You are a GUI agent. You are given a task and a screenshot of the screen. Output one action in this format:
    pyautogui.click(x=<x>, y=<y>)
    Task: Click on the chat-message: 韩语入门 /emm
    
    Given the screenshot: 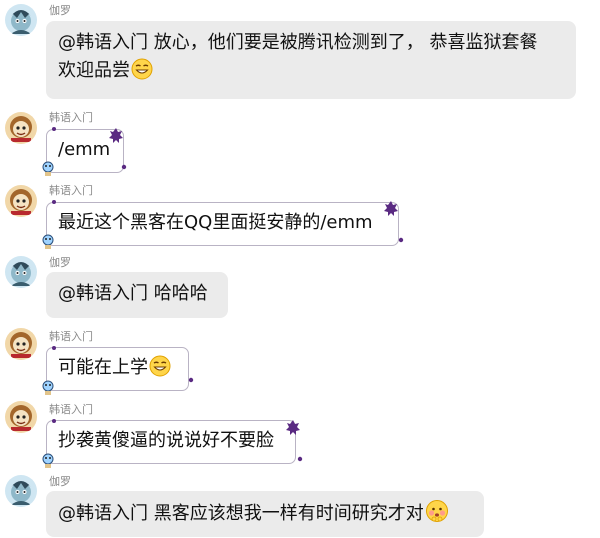 What is the action you would take?
    pyautogui.click(x=300, y=142)
    